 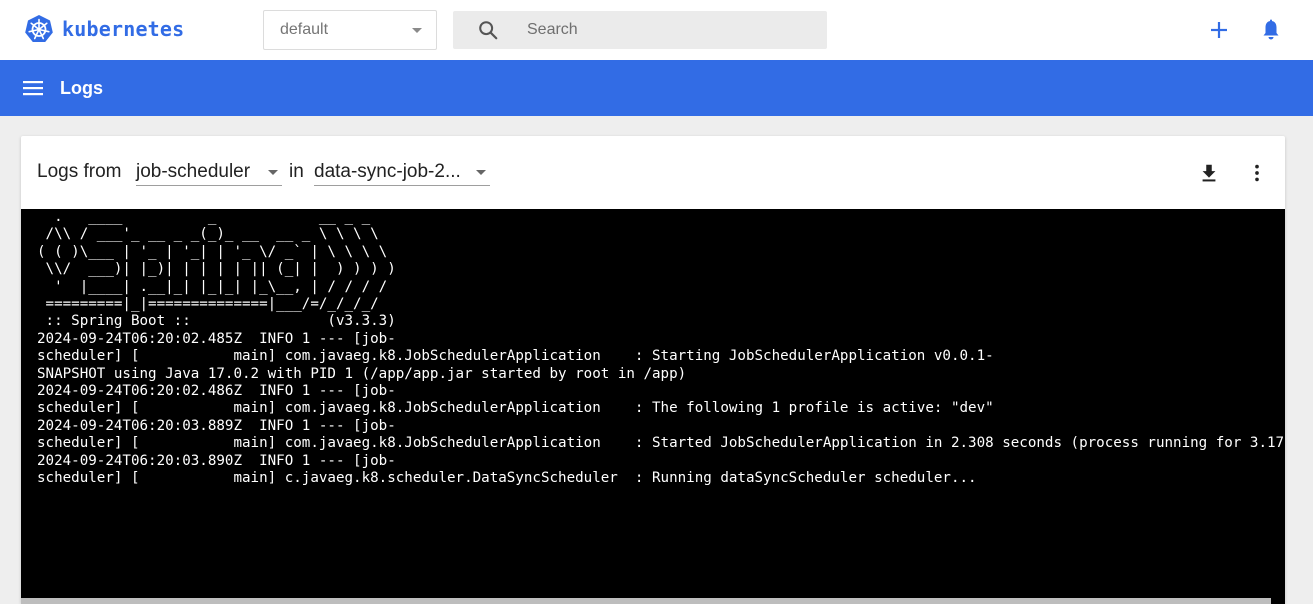 I want to click on log-line: /\\ / ___'_ __ _ _(_)_ __ __ _ \ \ \ \, so click(x=208, y=234).